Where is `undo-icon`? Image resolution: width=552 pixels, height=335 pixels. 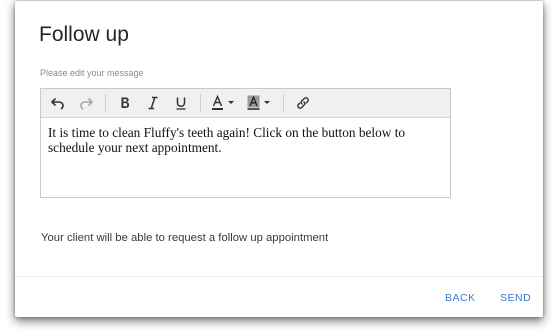
undo-icon is located at coordinates (58, 103).